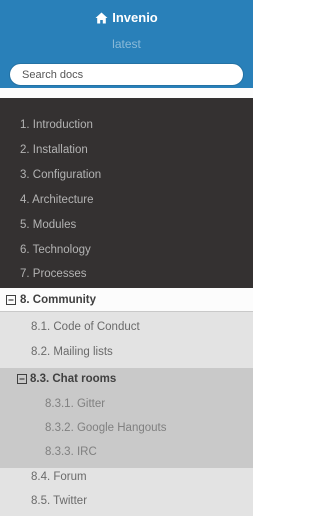 The height and width of the screenshot is (516, 320). What do you see at coordinates (135, 17) in the screenshot?
I see `brand-name: Invenio` at bounding box center [135, 17].